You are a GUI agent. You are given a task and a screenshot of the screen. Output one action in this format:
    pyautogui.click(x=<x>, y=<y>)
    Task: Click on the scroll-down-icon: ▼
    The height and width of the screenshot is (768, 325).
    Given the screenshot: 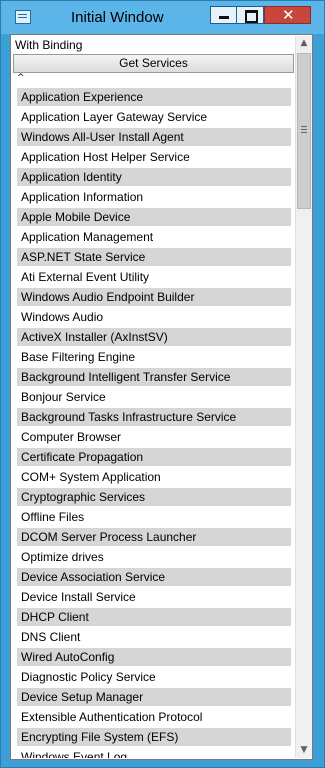 What is the action you would take?
    pyautogui.click(x=304, y=750)
    